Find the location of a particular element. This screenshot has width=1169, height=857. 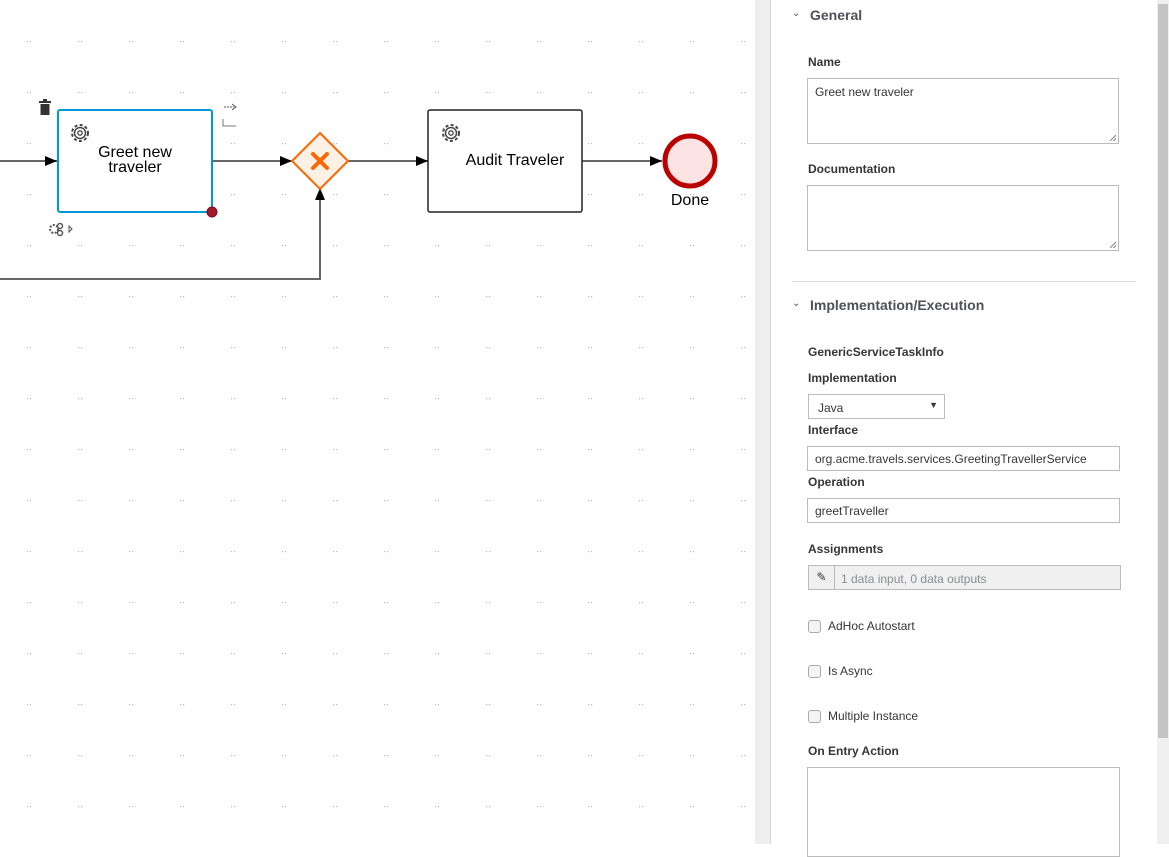

documentation-label: Documentation is located at coordinates (852, 169).